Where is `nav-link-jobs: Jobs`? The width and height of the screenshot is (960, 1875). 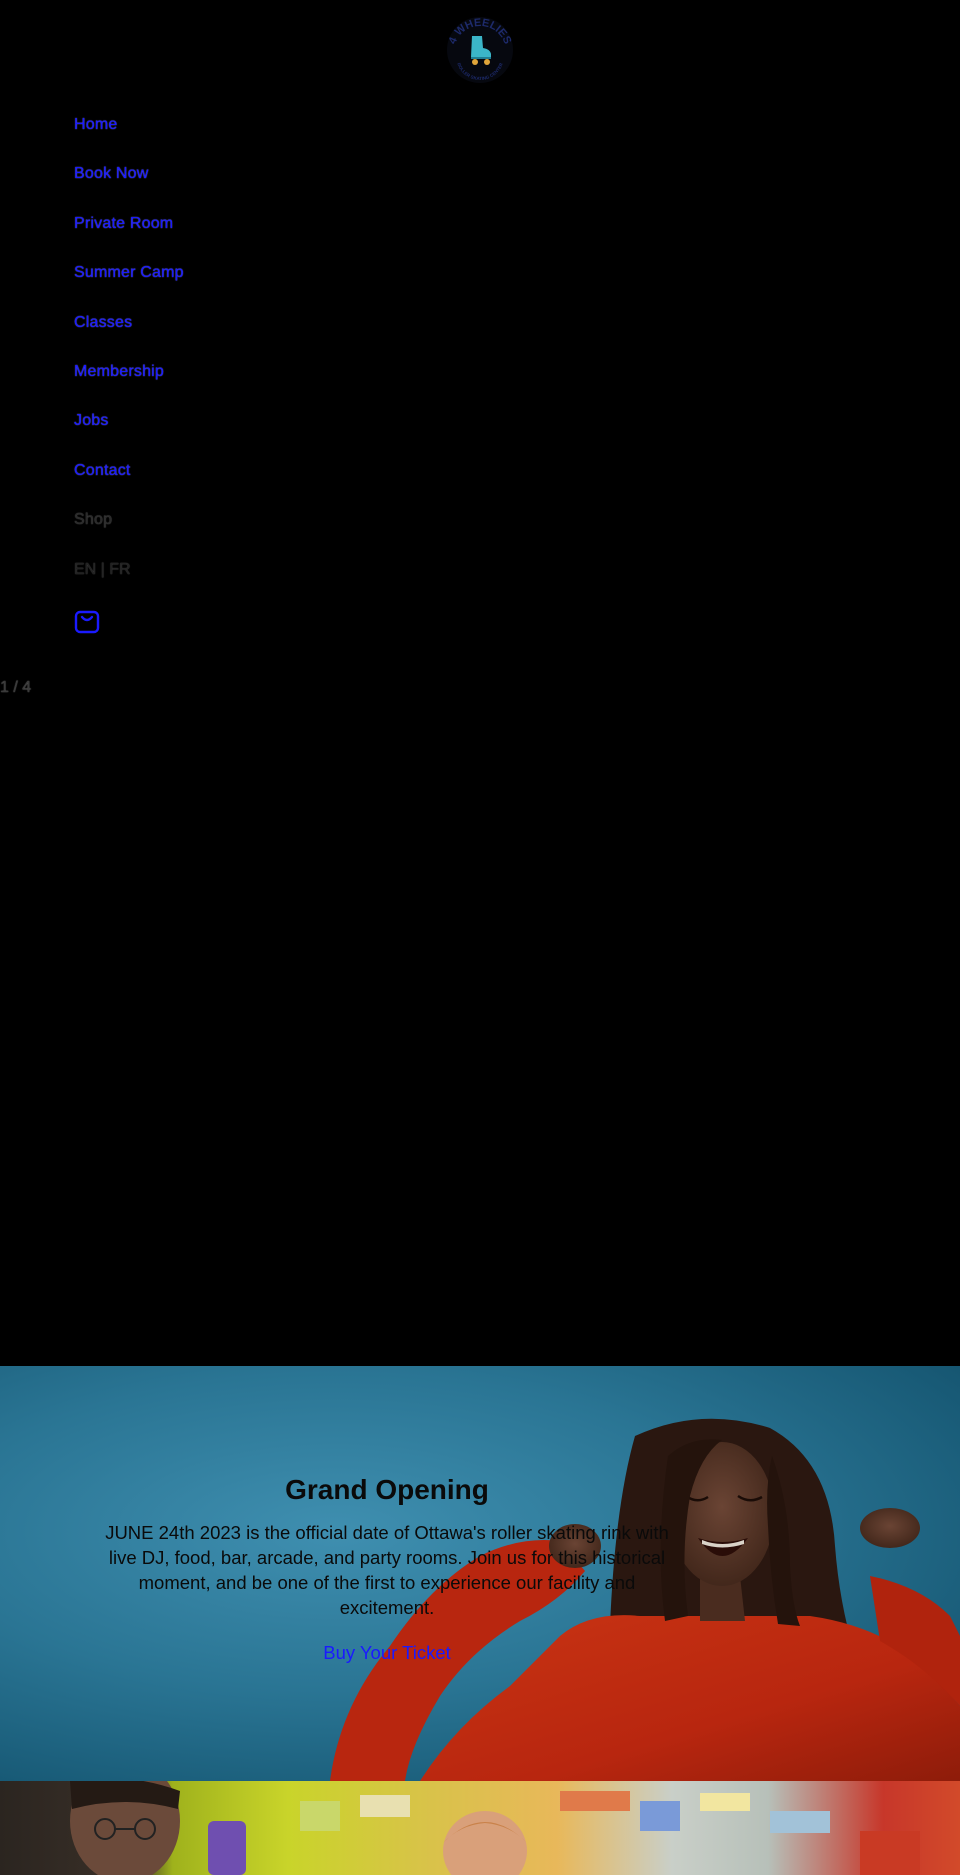 nav-link-jobs: Jobs is located at coordinates (91, 420).